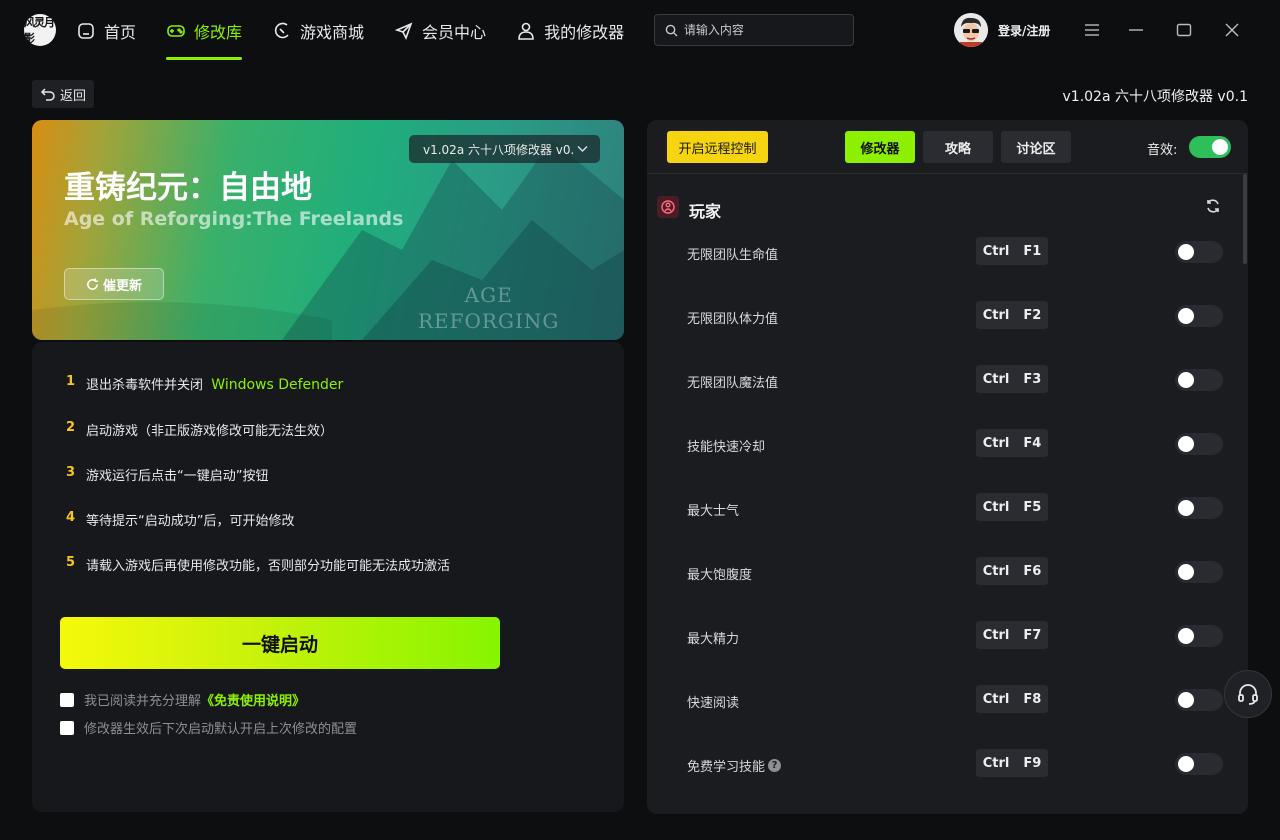 The width and height of the screenshot is (1280, 840). Describe the element at coordinates (188, 188) in the screenshot. I see `game-title-cn: 重铸纪元：自由地` at that location.